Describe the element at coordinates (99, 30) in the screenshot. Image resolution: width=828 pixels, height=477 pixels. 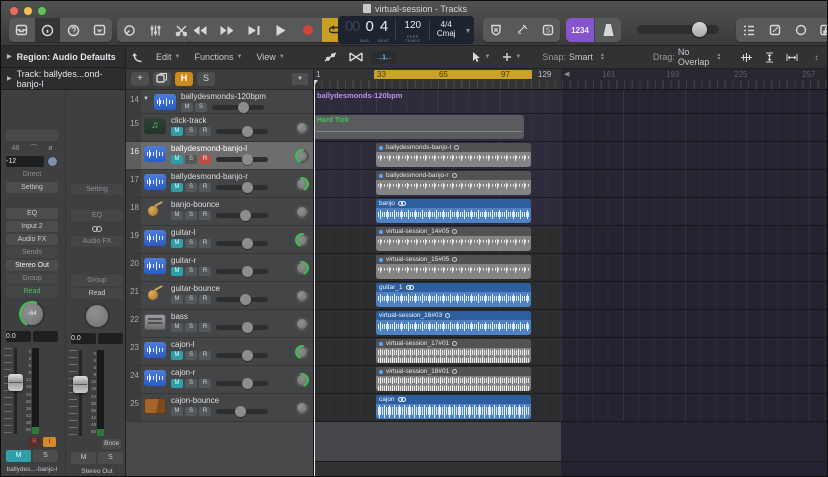
I see `toolbar-toggle-button` at that location.